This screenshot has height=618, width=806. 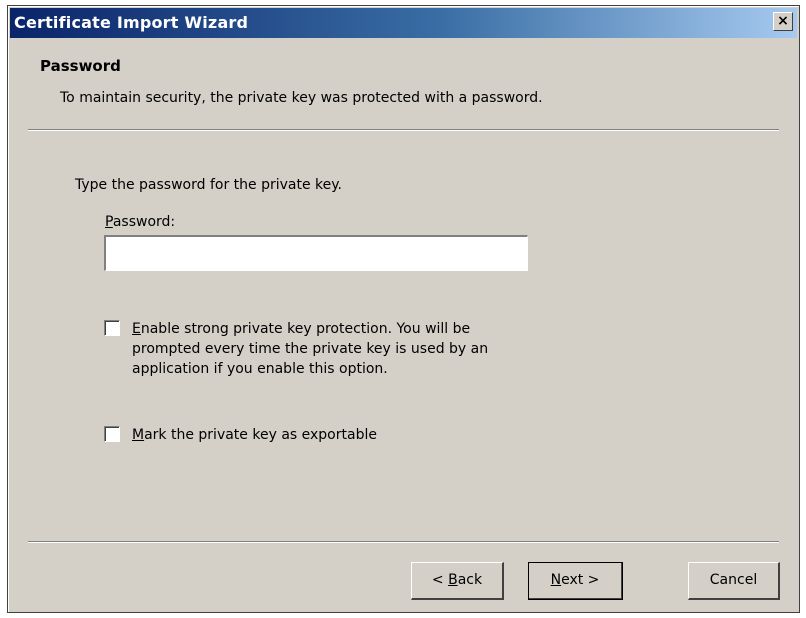 What do you see at coordinates (138, 435) in the screenshot?
I see `exportable-mnemonic: M` at bounding box center [138, 435].